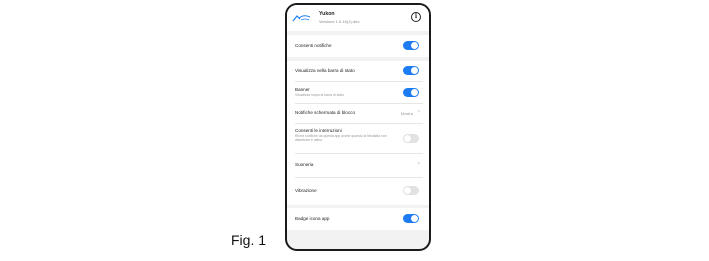 The image size is (709, 261). I want to click on banner-toggle, so click(411, 92).